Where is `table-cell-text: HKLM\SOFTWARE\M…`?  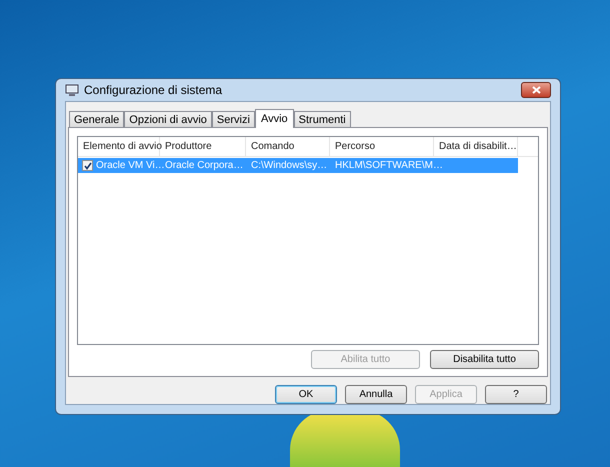
table-cell-text: HKLM\SOFTWARE\M… is located at coordinates (389, 166).